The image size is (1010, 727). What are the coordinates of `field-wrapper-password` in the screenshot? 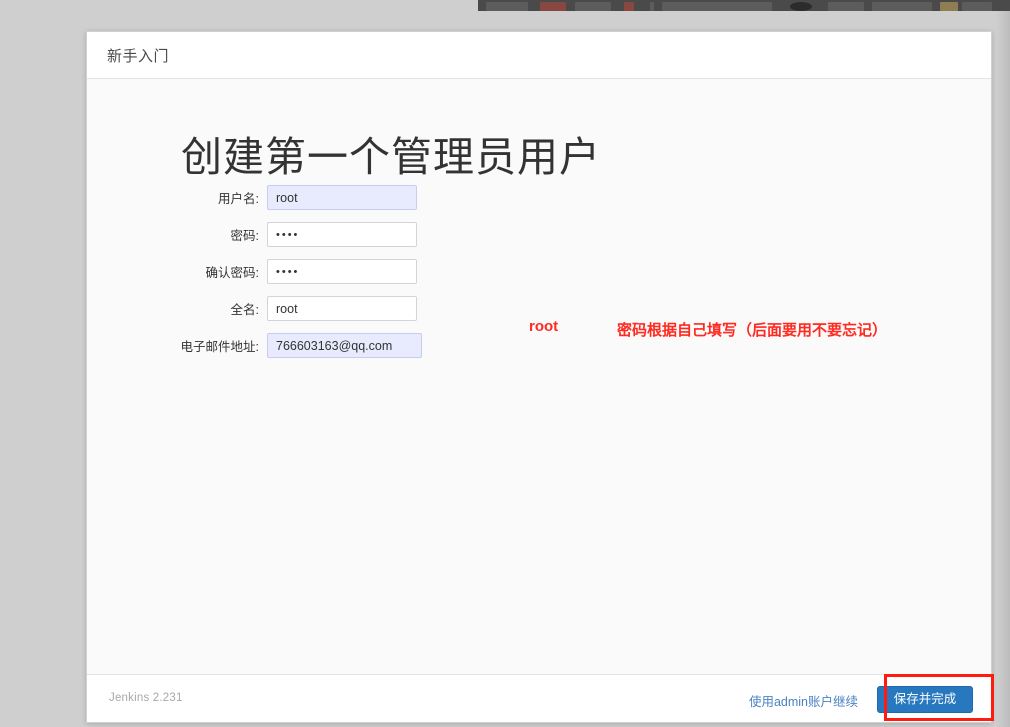 It's located at (342, 234).